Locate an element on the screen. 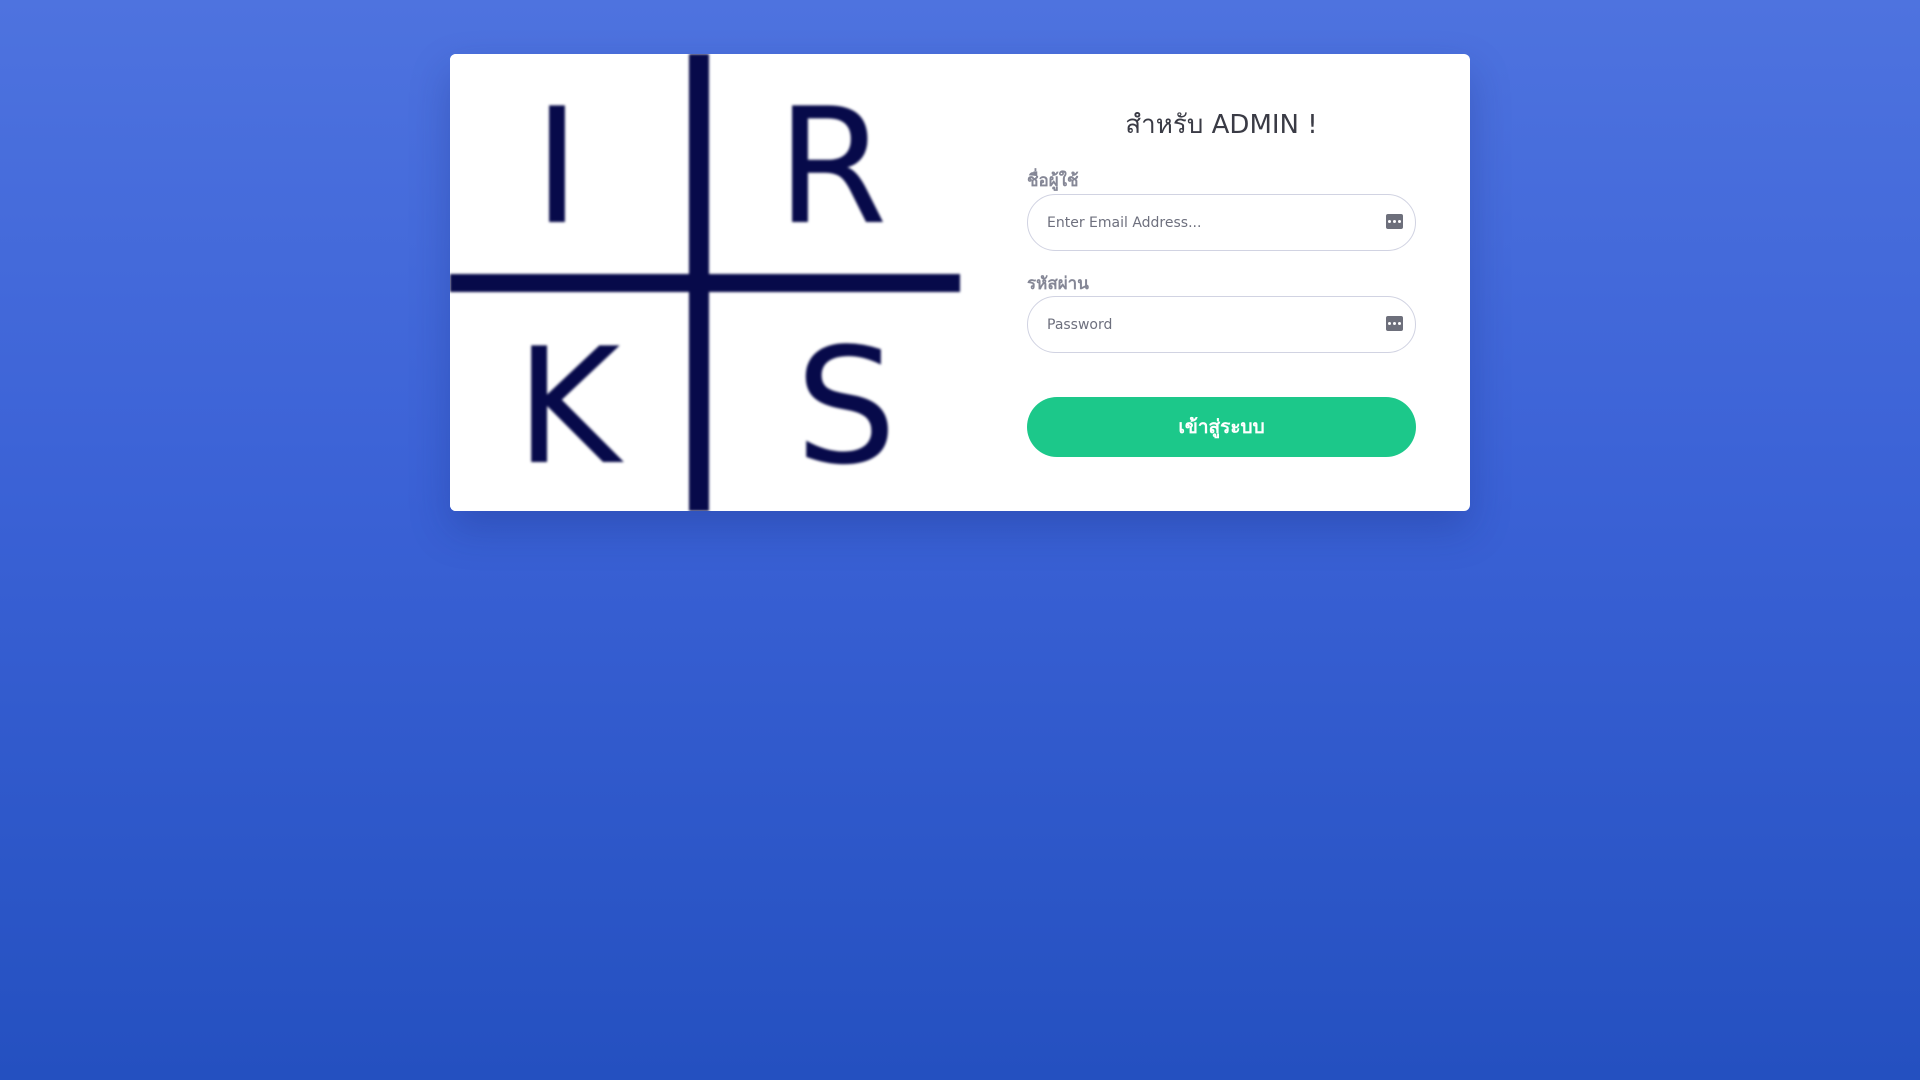 The image size is (1920, 1080). password-label: รหัสผ่าน is located at coordinates (1058, 284).